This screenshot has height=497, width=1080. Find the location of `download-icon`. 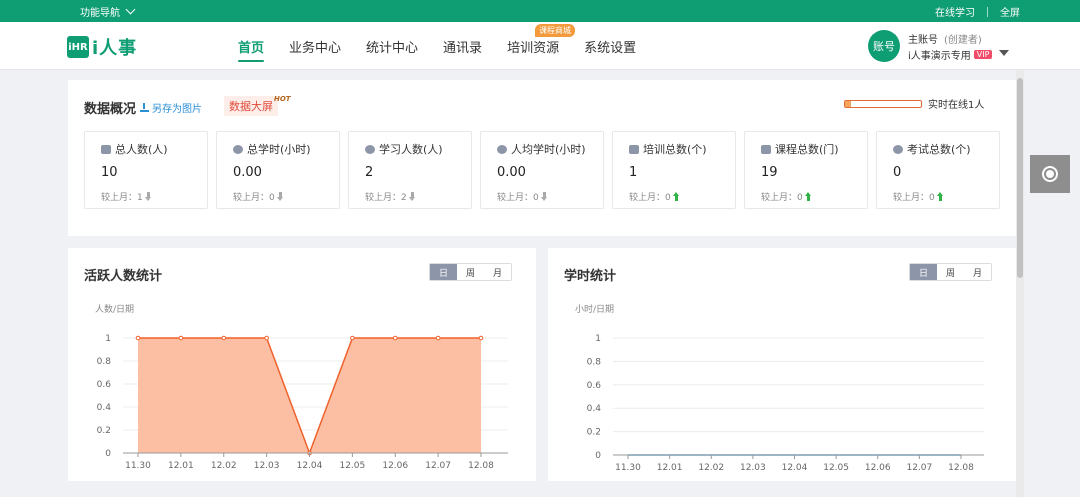

download-icon is located at coordinates (144, 107).